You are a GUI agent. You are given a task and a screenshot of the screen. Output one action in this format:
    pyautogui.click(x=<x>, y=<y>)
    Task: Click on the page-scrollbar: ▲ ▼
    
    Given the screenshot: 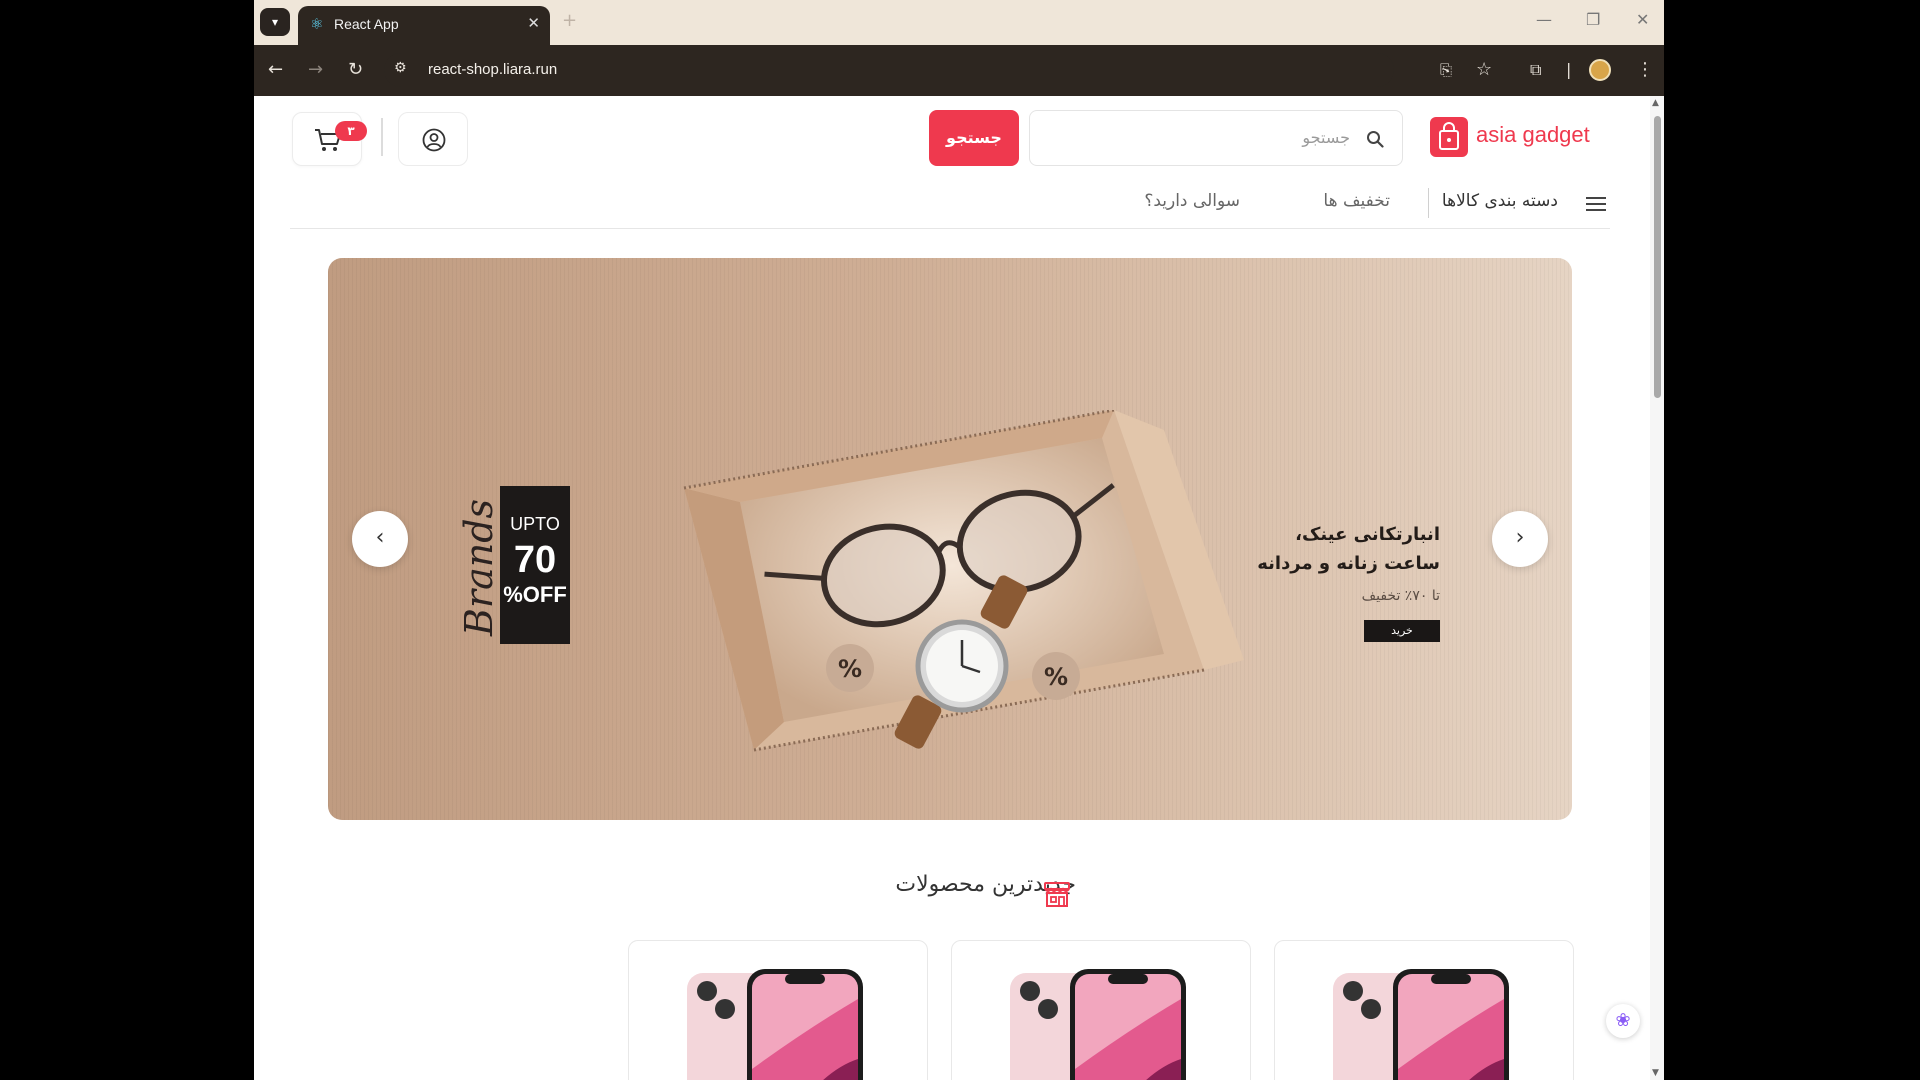 What is the action you would take?
    pyautogui.click(x=1657, y=588)
    